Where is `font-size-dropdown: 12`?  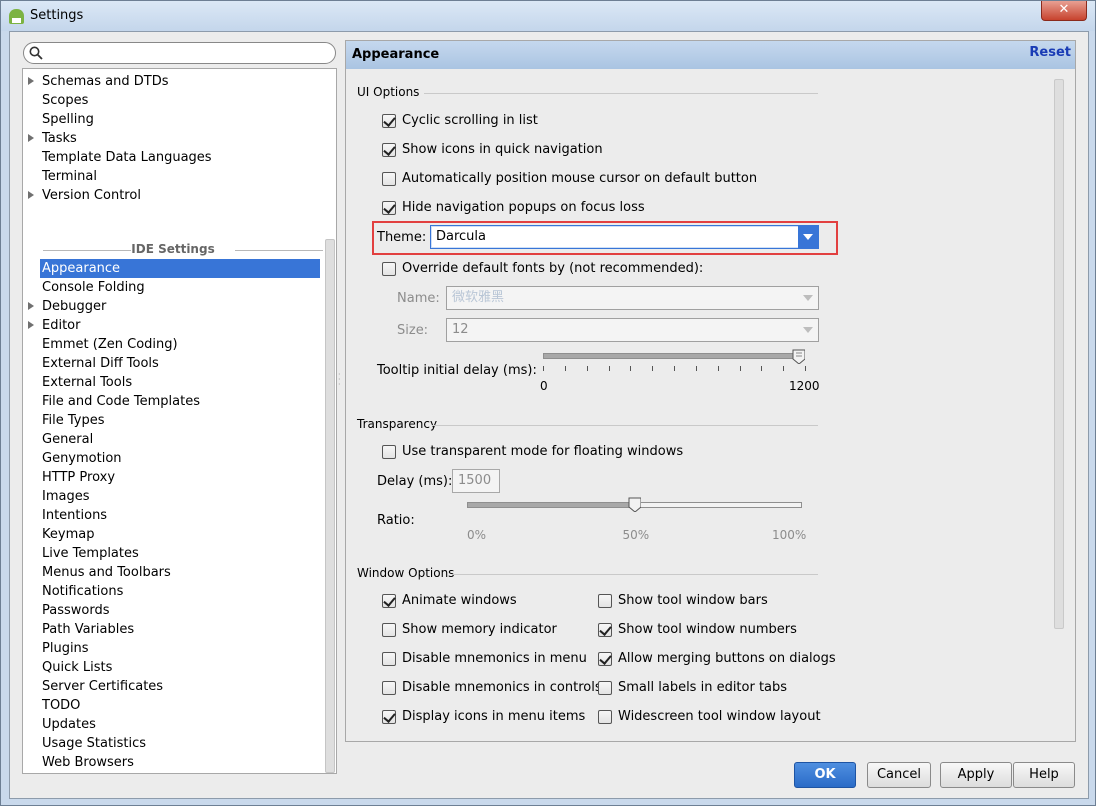 font-size-dropdown: 12 is located at coordinates (632, 330).